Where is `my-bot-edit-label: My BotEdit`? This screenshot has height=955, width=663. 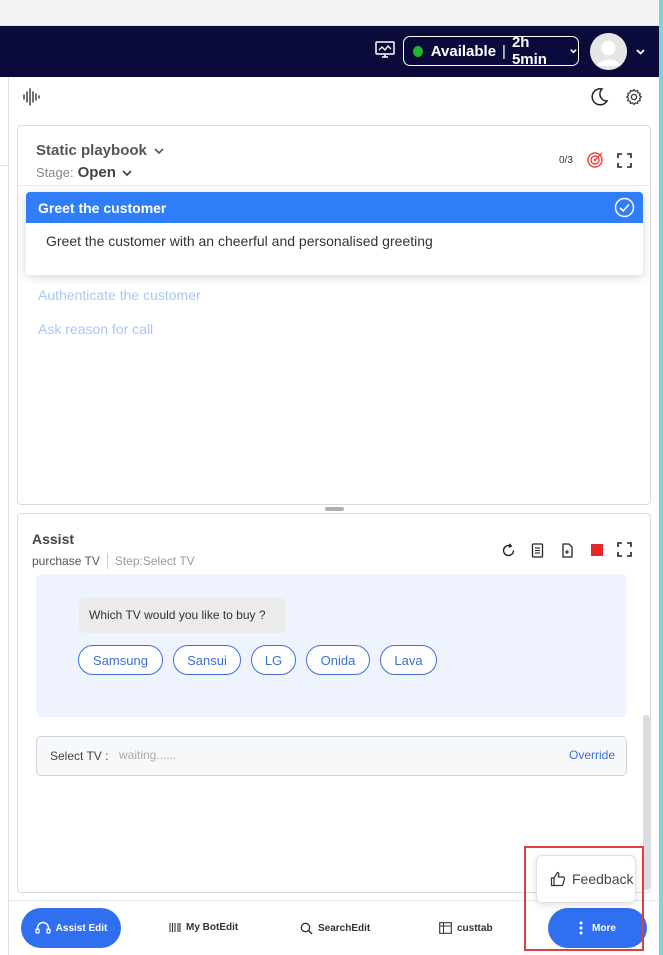
my-bot-edit-label: My BotEdit is located at coordinates (212, 927).